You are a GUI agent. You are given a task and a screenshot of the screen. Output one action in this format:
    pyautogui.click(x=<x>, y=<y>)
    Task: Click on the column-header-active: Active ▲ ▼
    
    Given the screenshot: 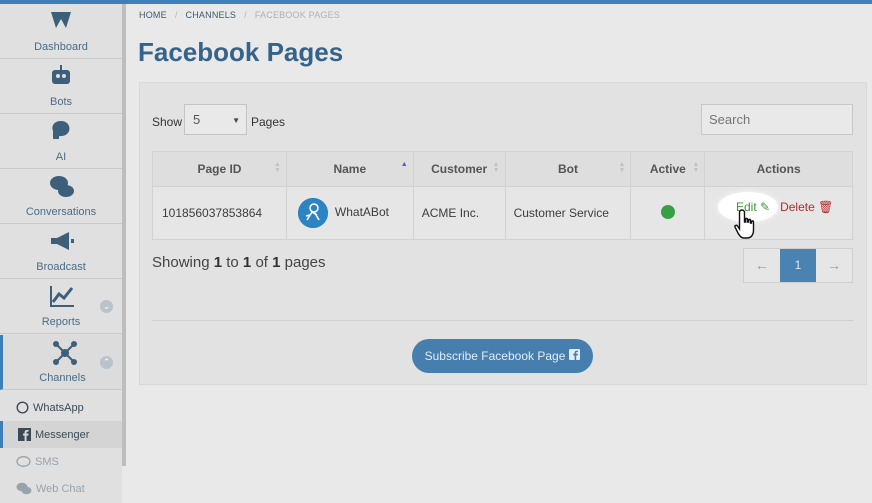 What is the action you would take?
    pyautogui.click(x=668, y=169)
    